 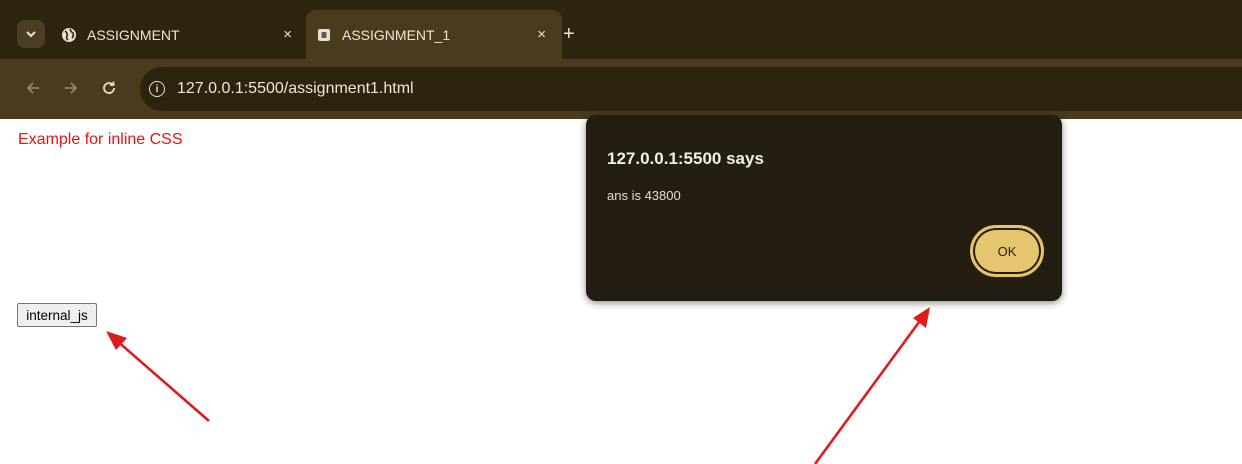 What do you see at coordinates (100, 139) in the screenshot?
I see `page-heading: Example for inline CSS` at bounding box center [100, 139].